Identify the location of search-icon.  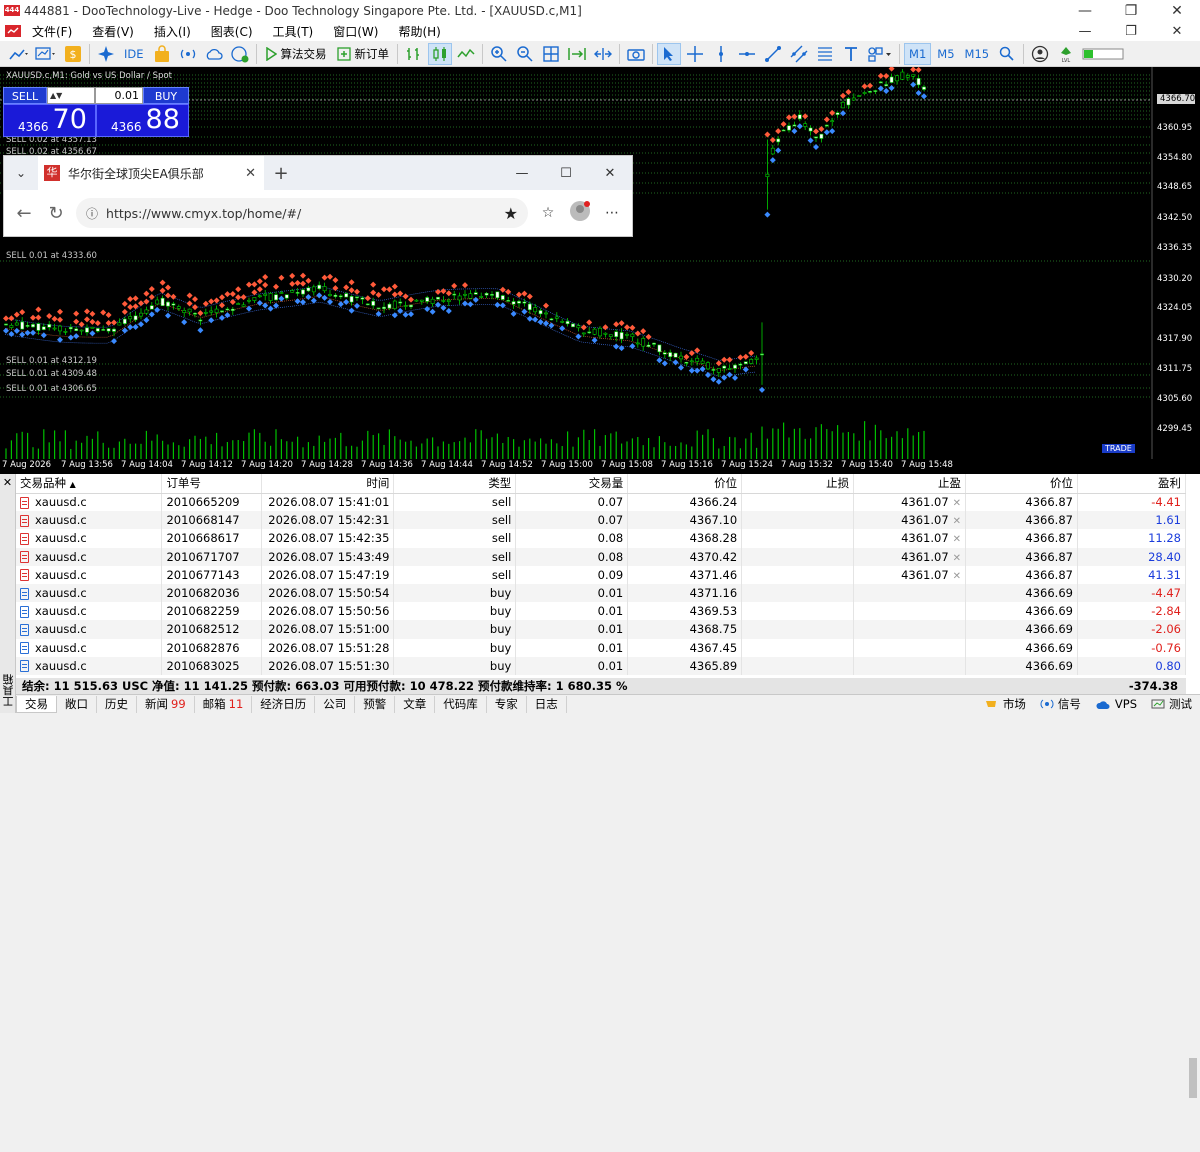
(1007, 54).